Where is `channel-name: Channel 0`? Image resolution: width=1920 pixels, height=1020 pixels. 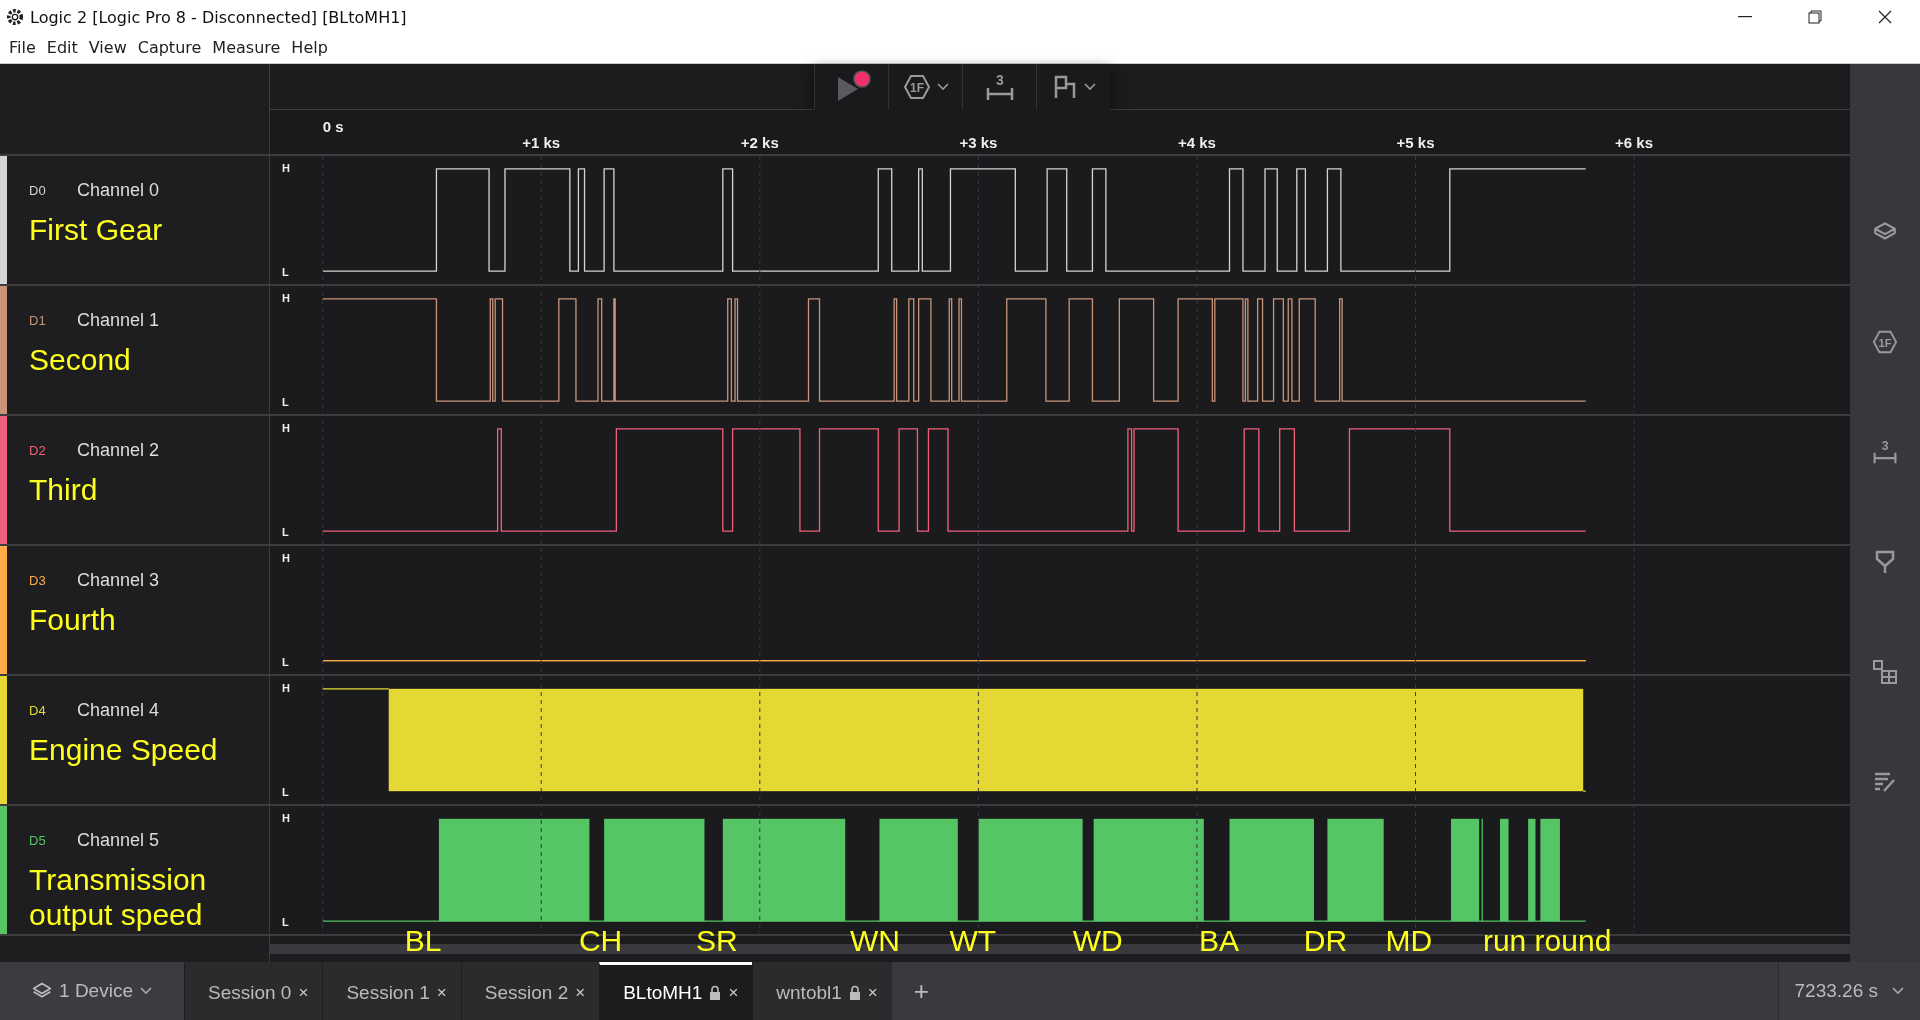
channel-name: Channel 0 is located at coordinates (118, 190).